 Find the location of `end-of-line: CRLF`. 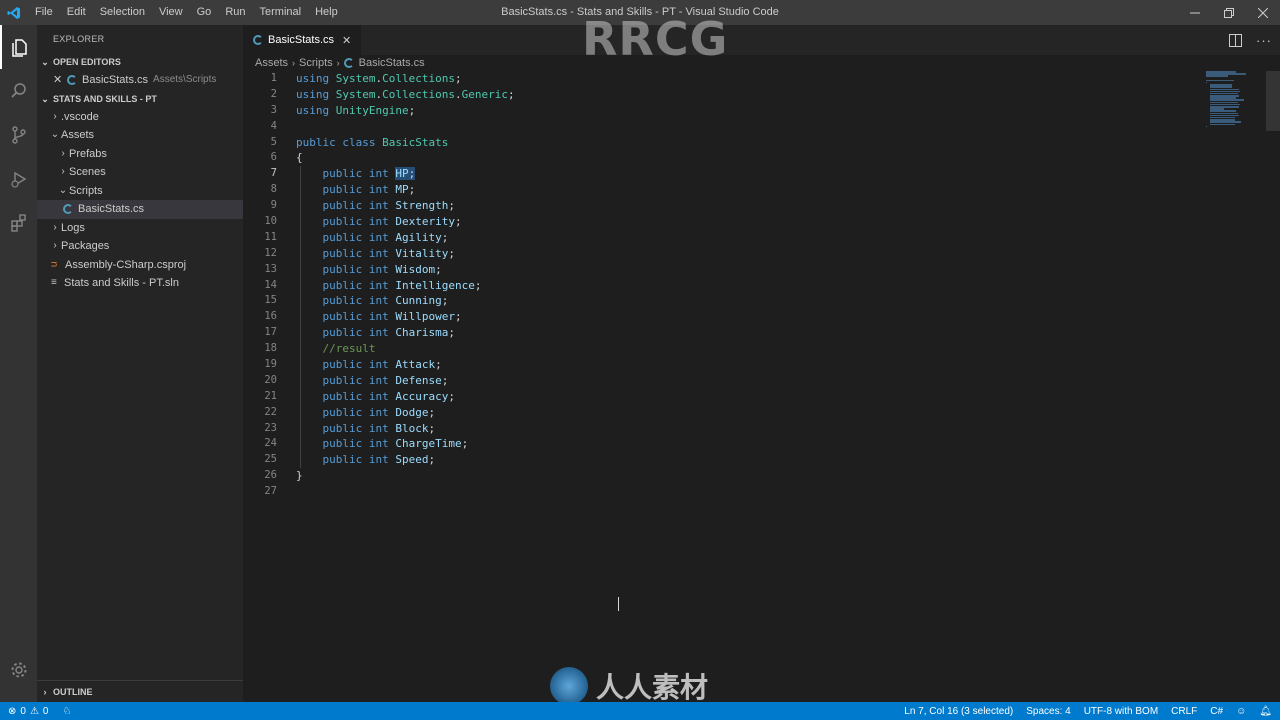

end-of-line: CRLF is located at coordinates (1184, 711).